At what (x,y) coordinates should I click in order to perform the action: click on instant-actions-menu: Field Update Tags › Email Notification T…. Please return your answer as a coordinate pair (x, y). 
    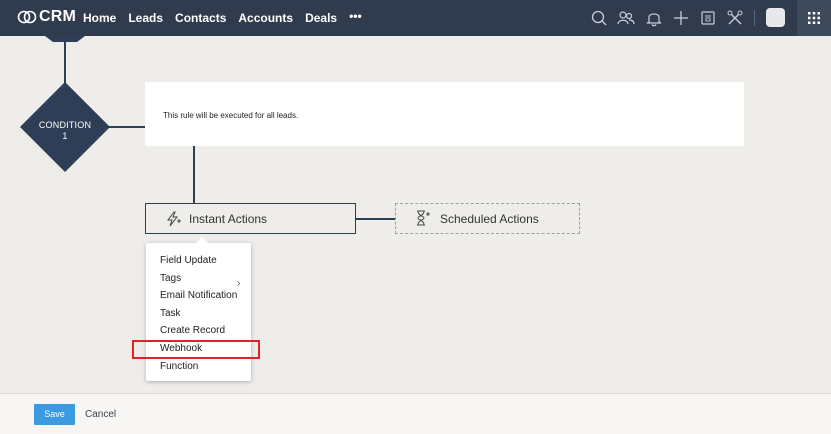
    Looking at the image, I should click on (198, 312).